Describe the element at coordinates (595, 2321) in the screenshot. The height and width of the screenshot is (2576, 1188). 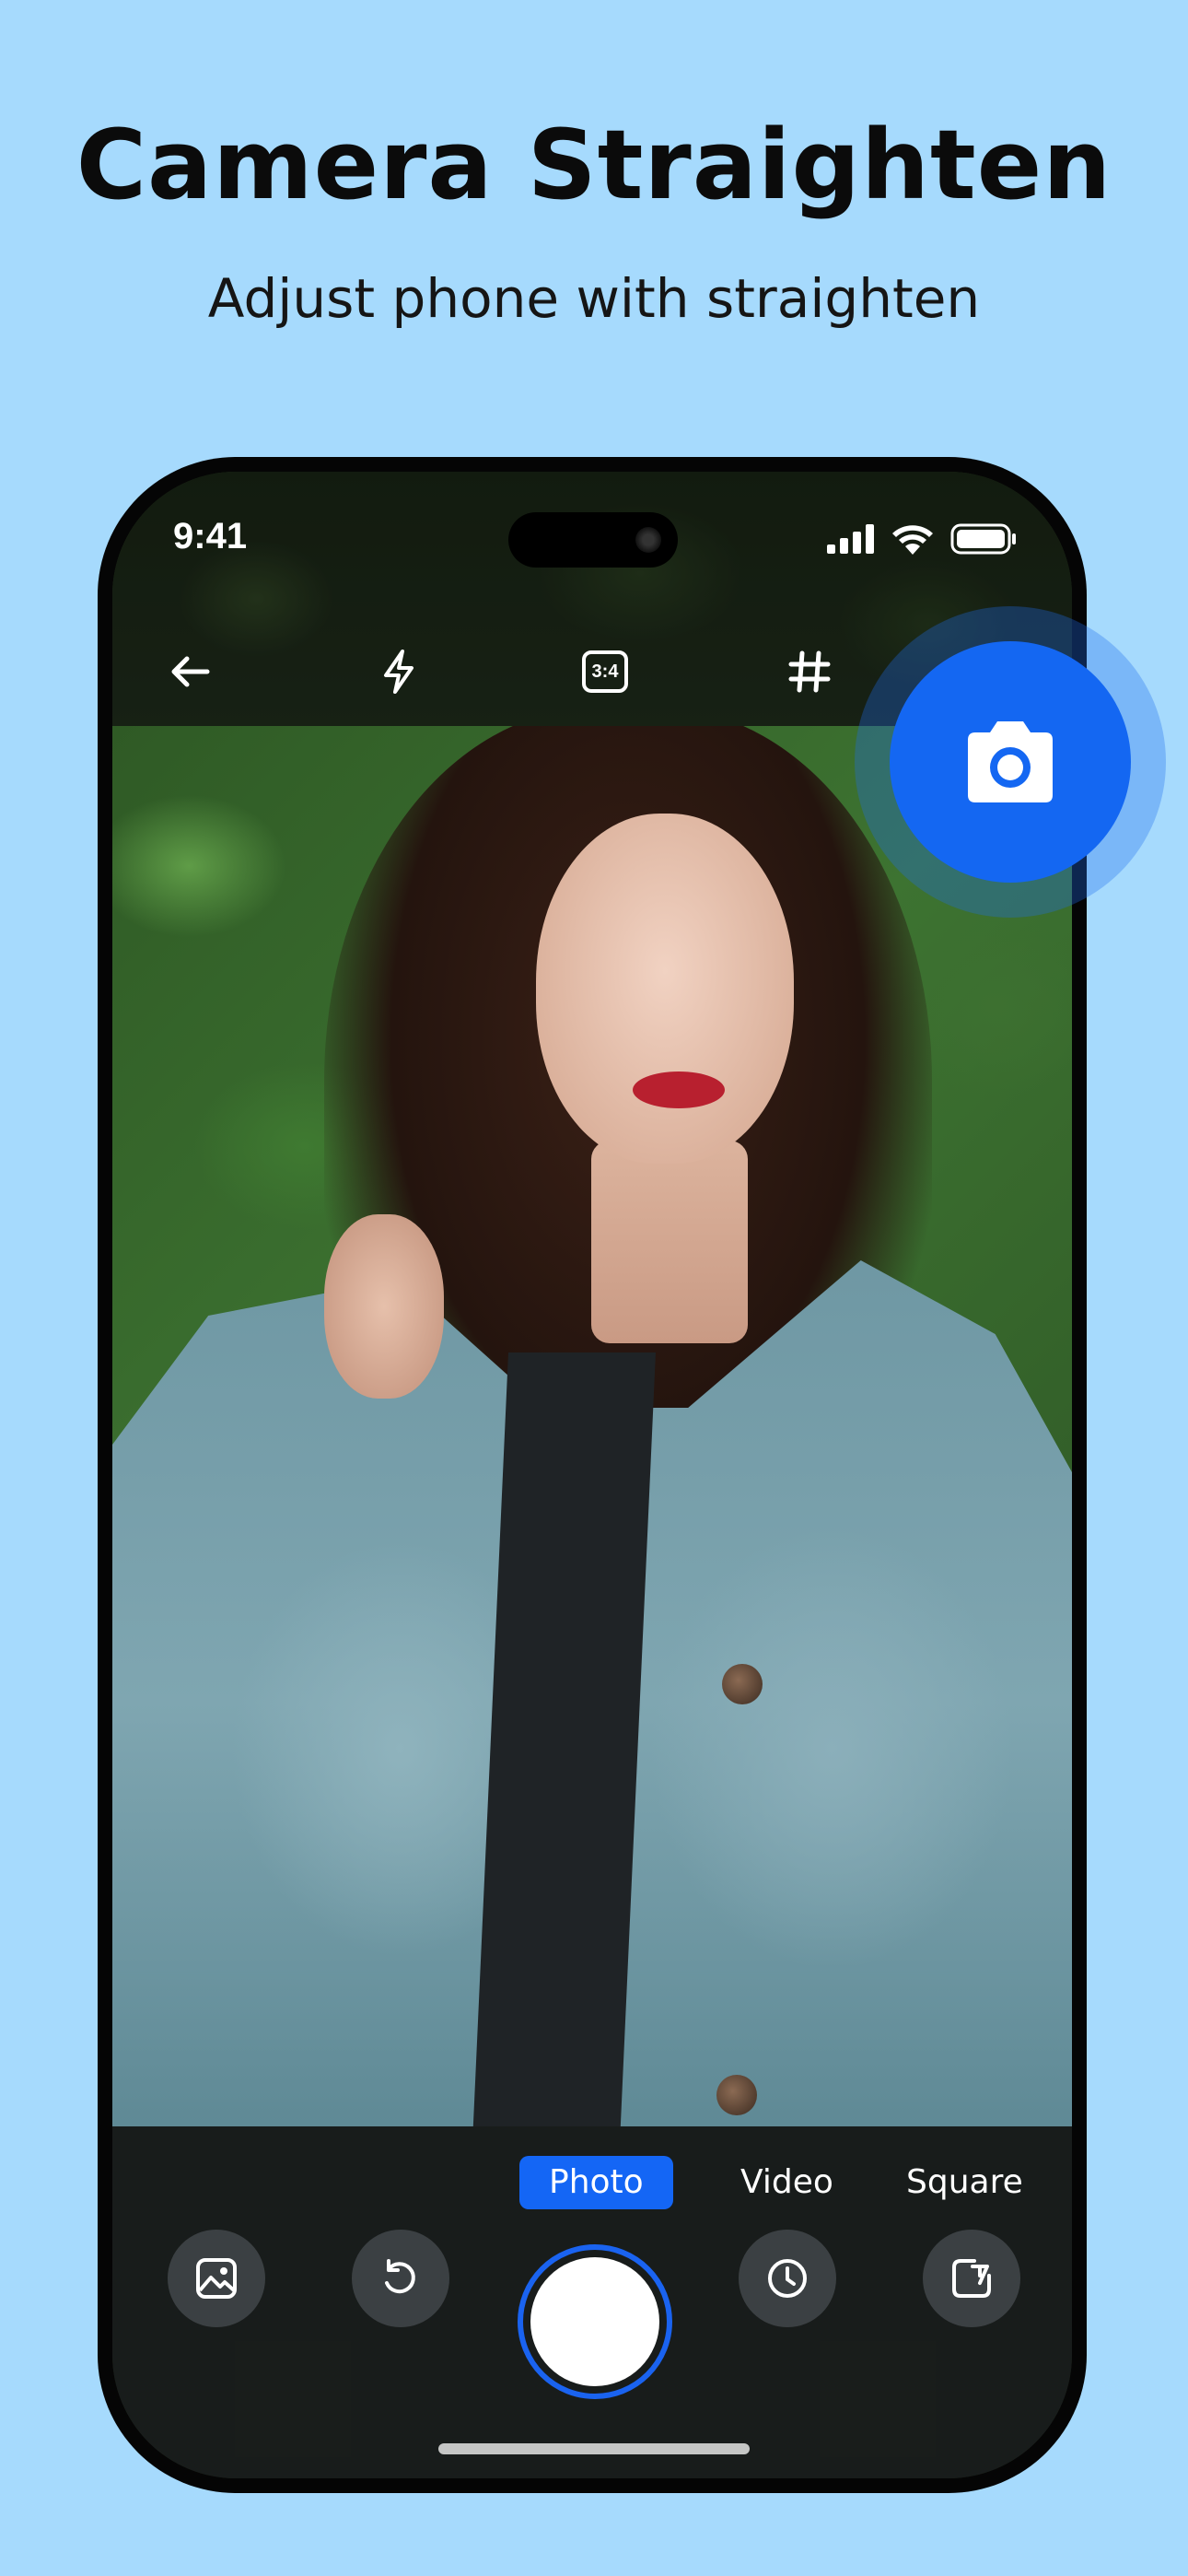
I see `shutter-button` at that location.